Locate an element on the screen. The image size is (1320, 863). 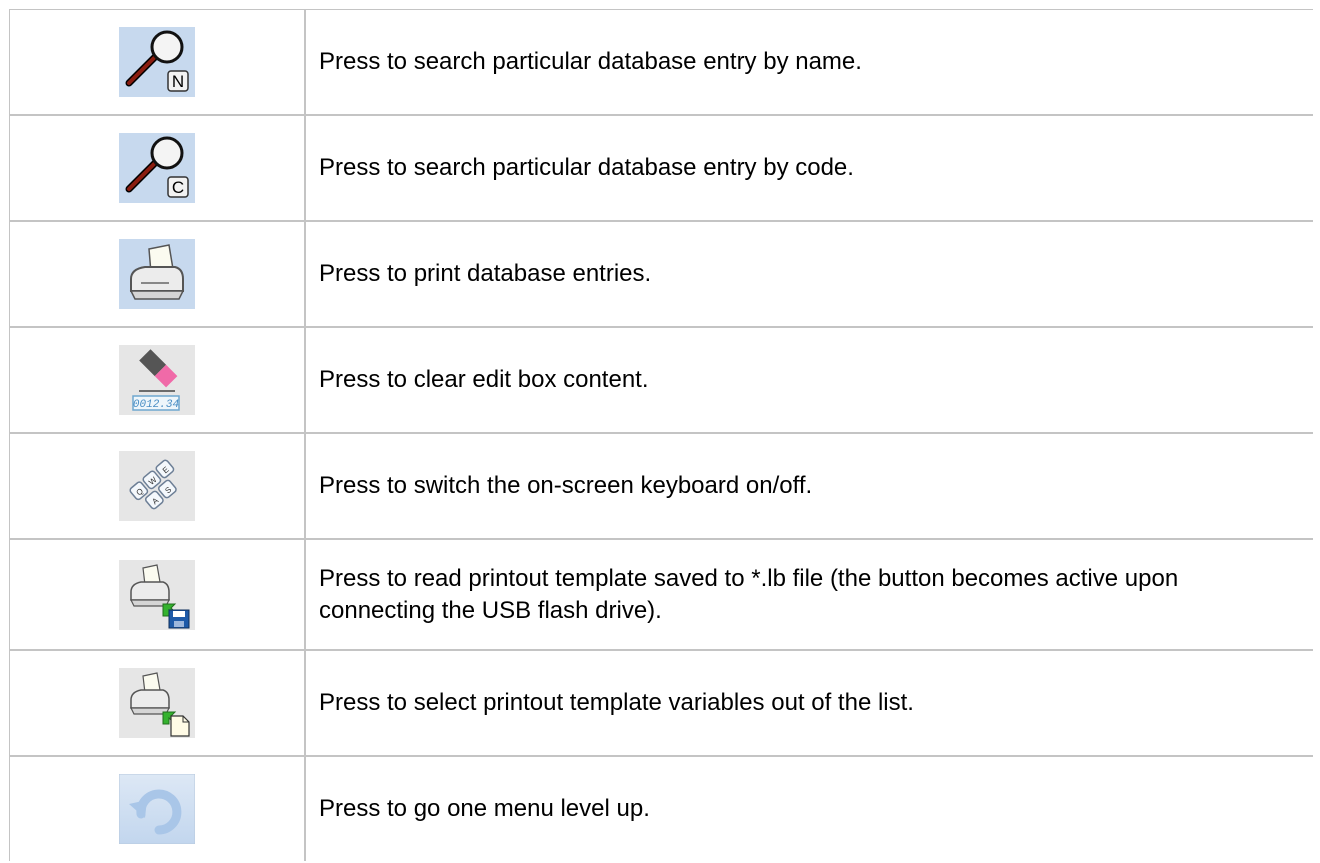
row-description: Press to print database entries. is located at coordinates (808, 274).